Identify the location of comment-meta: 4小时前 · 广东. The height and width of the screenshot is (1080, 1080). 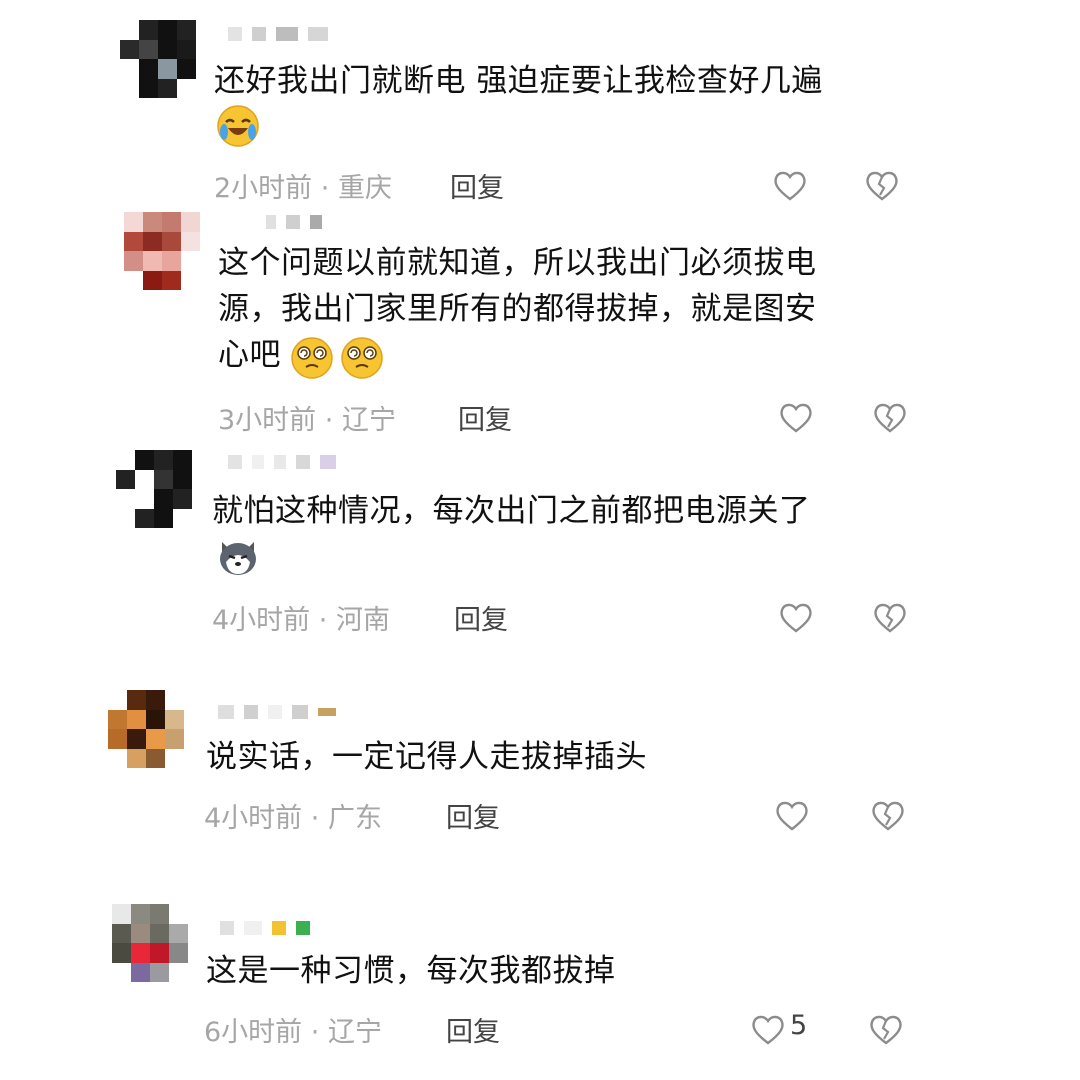
(293, 815).